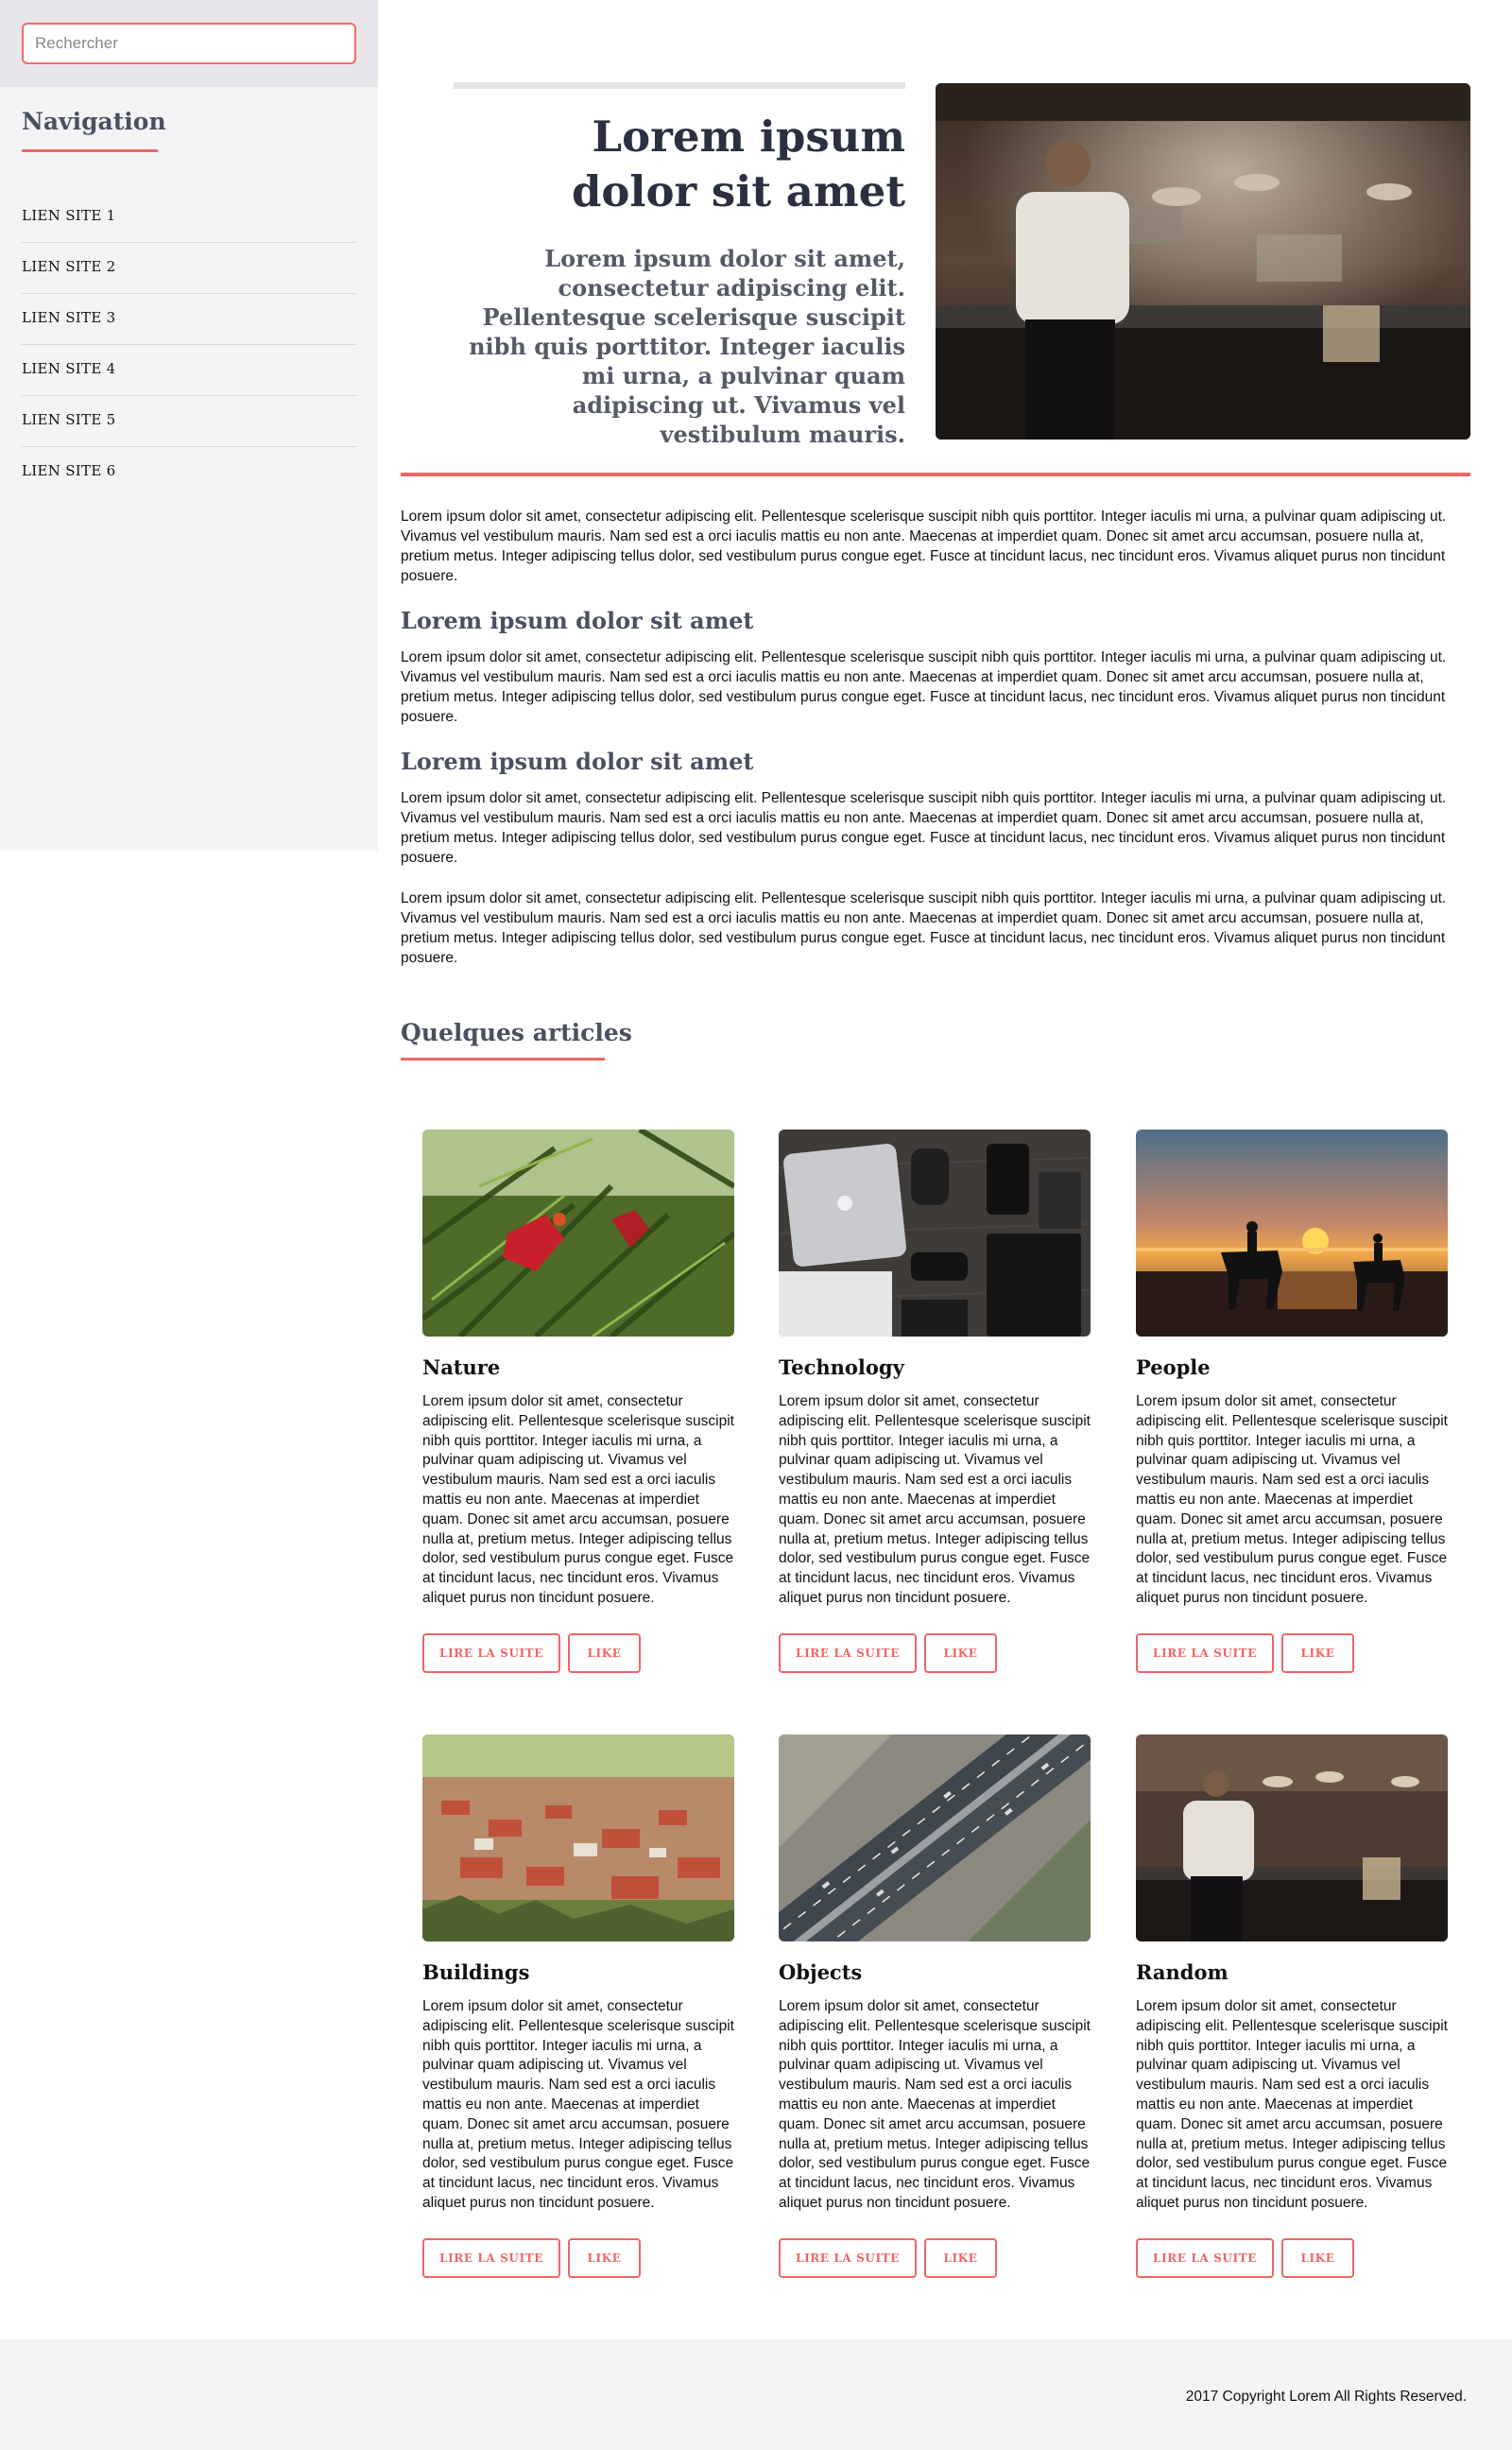 The width and height of the screenshot is (1512, 2450). What do you see at coordinates (841, 1367) in the screenshot?
I see `card-title: Technology` at bounding box center [841, 1367].